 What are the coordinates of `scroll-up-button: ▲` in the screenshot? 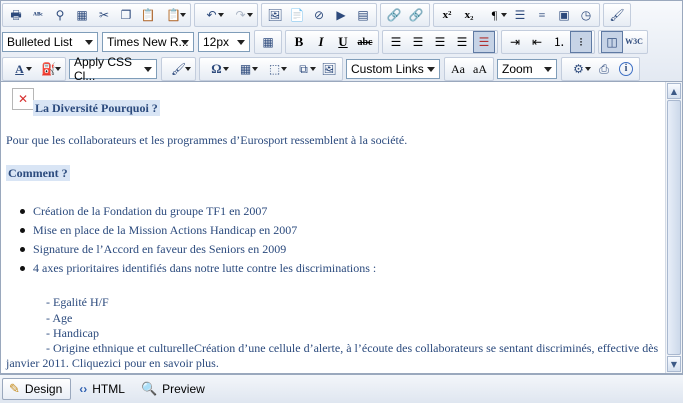 It's located at (674, 91).